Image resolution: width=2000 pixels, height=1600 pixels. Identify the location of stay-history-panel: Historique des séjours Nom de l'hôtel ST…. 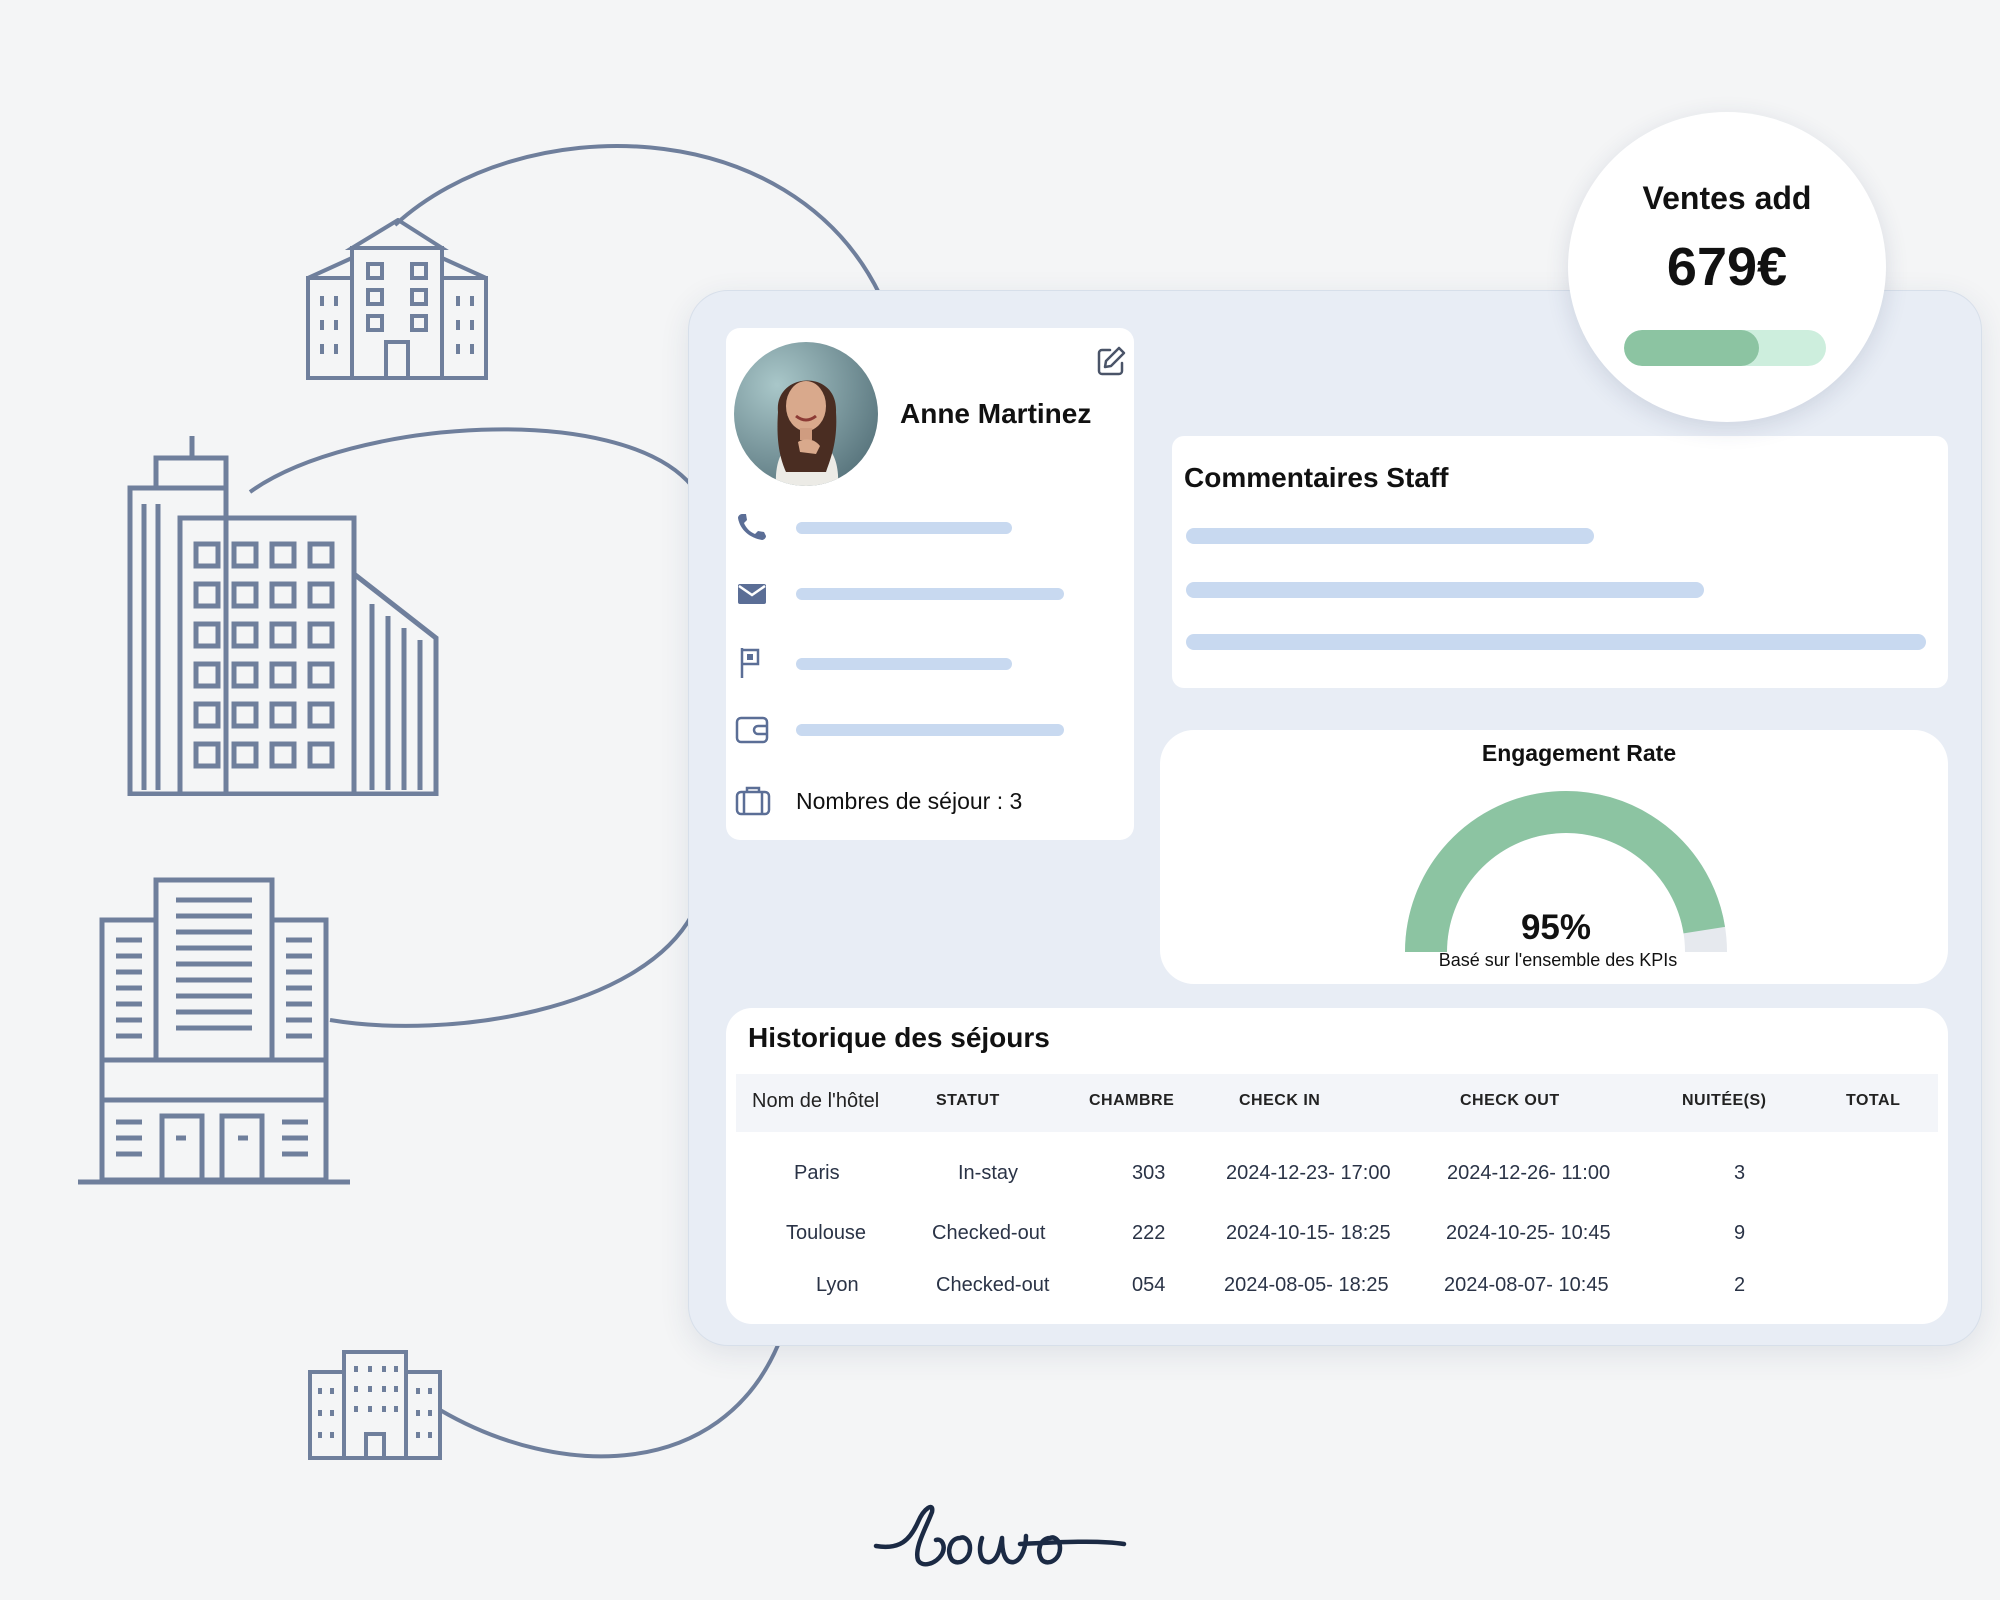
(1337, 1166).